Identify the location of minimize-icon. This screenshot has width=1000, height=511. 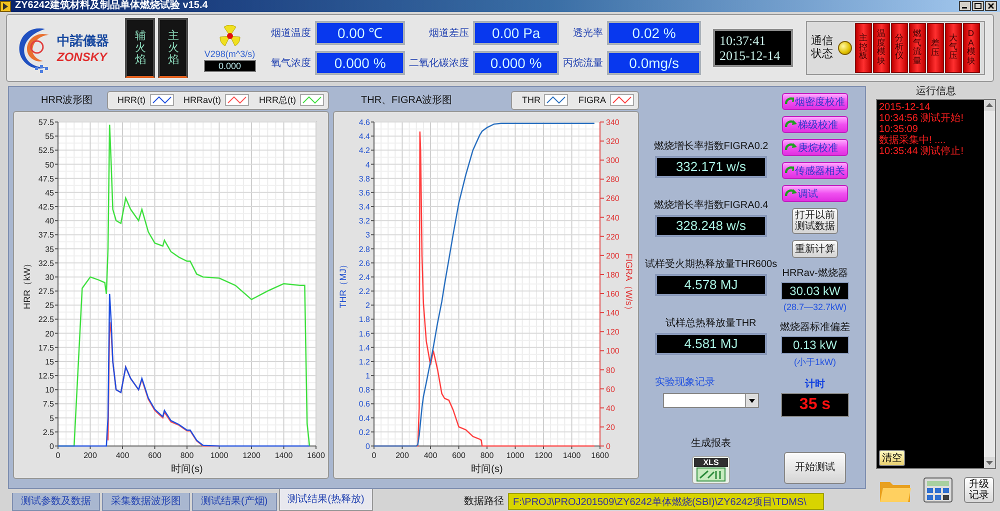
(965, 6).